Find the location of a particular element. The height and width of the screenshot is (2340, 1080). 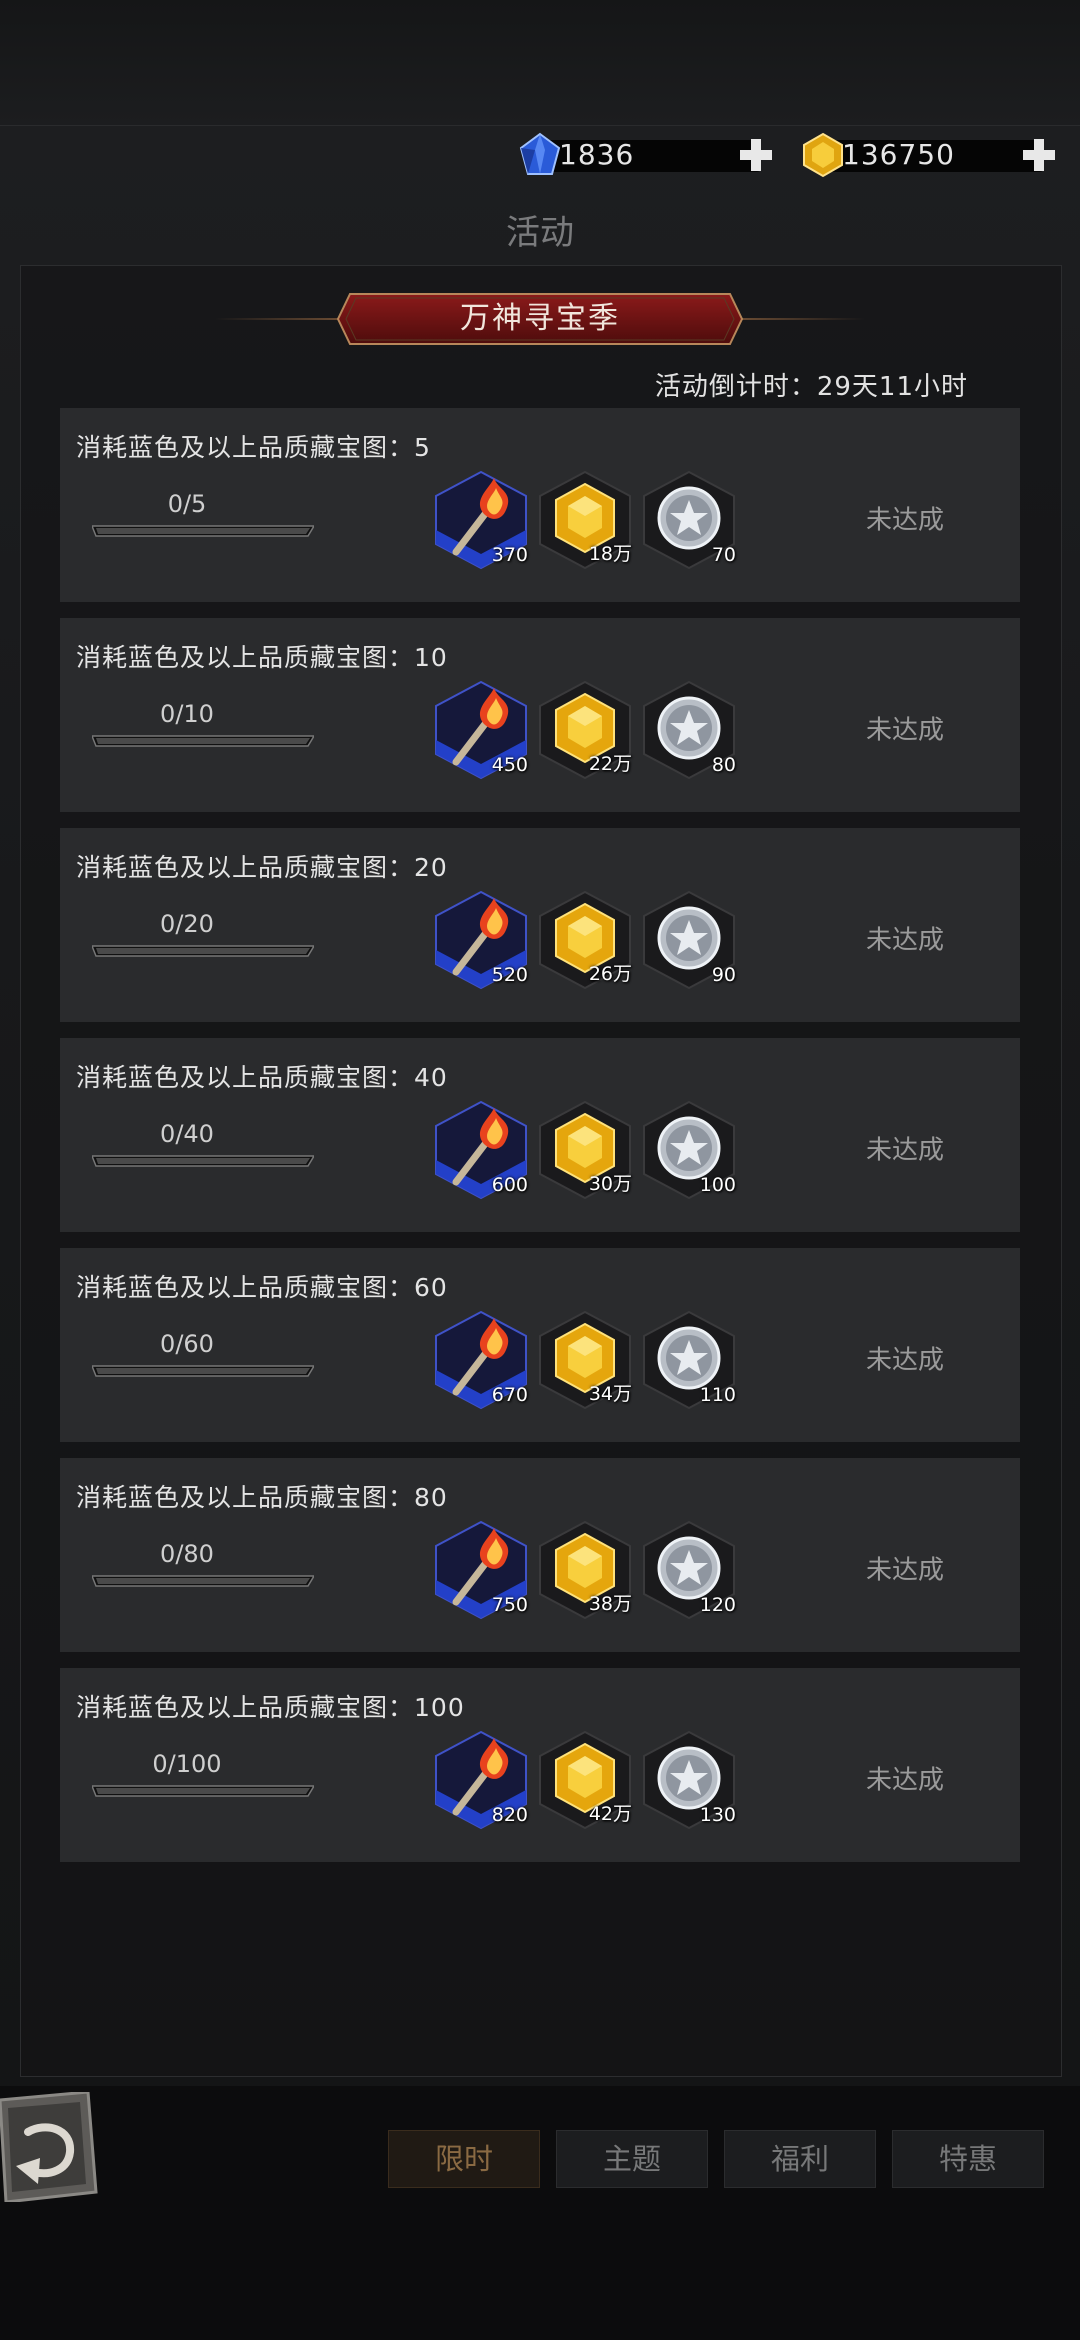

reward-item: 22万 is located at coordinates (585, 730).